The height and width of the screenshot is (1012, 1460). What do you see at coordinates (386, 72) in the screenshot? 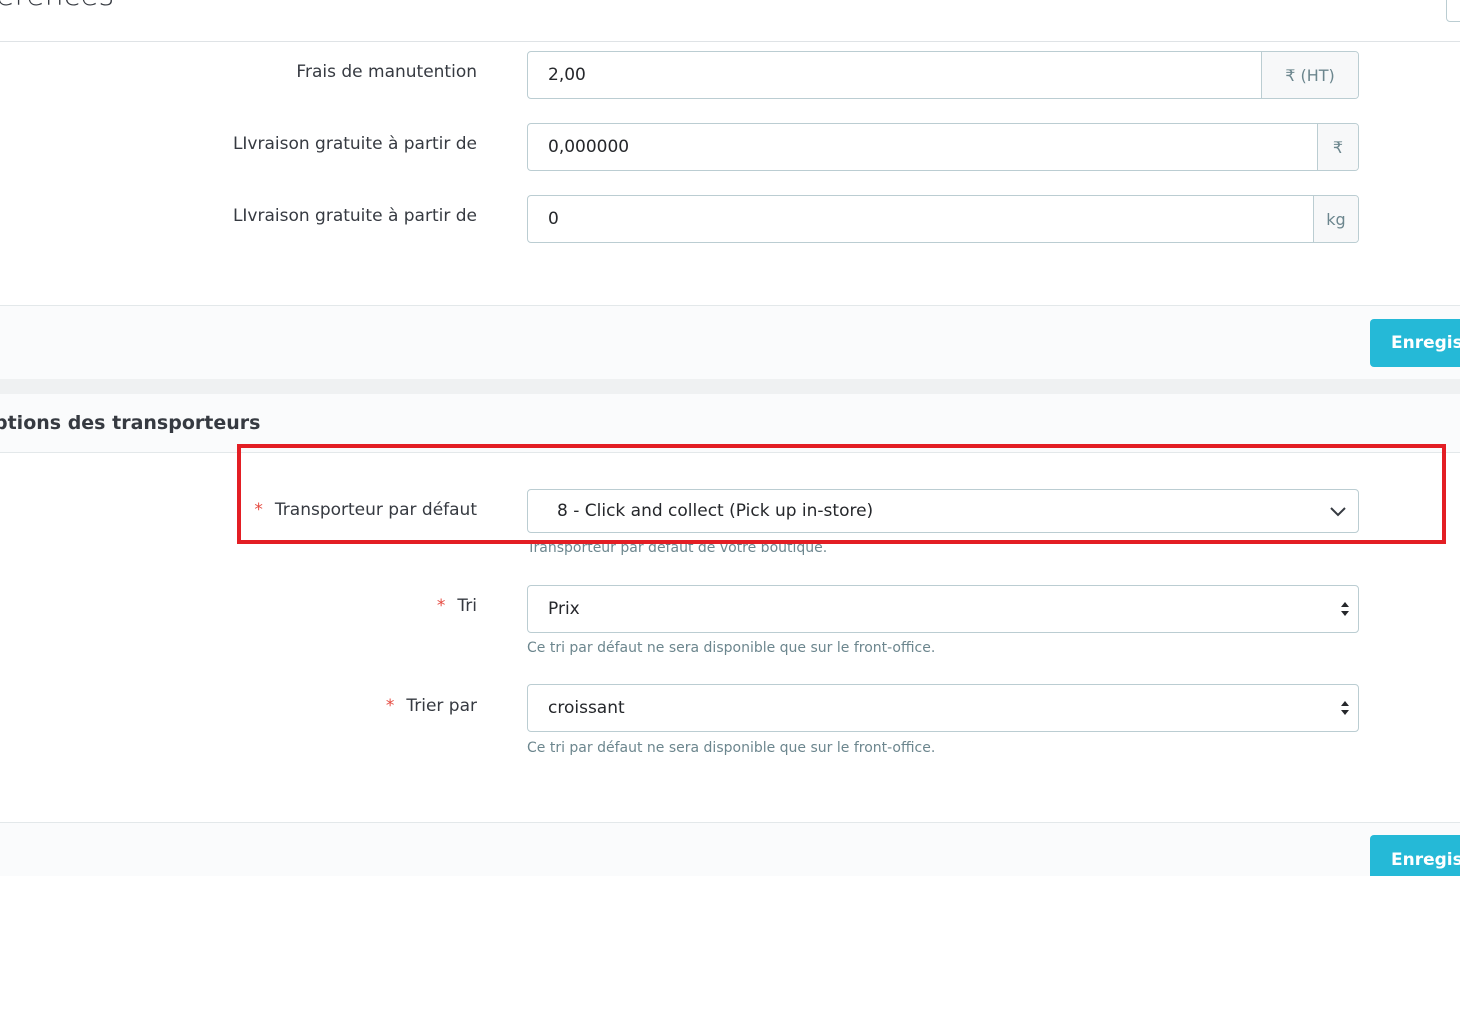
I see `handling-fee-label: Frais de manutention` at bounding box center [386, 72].